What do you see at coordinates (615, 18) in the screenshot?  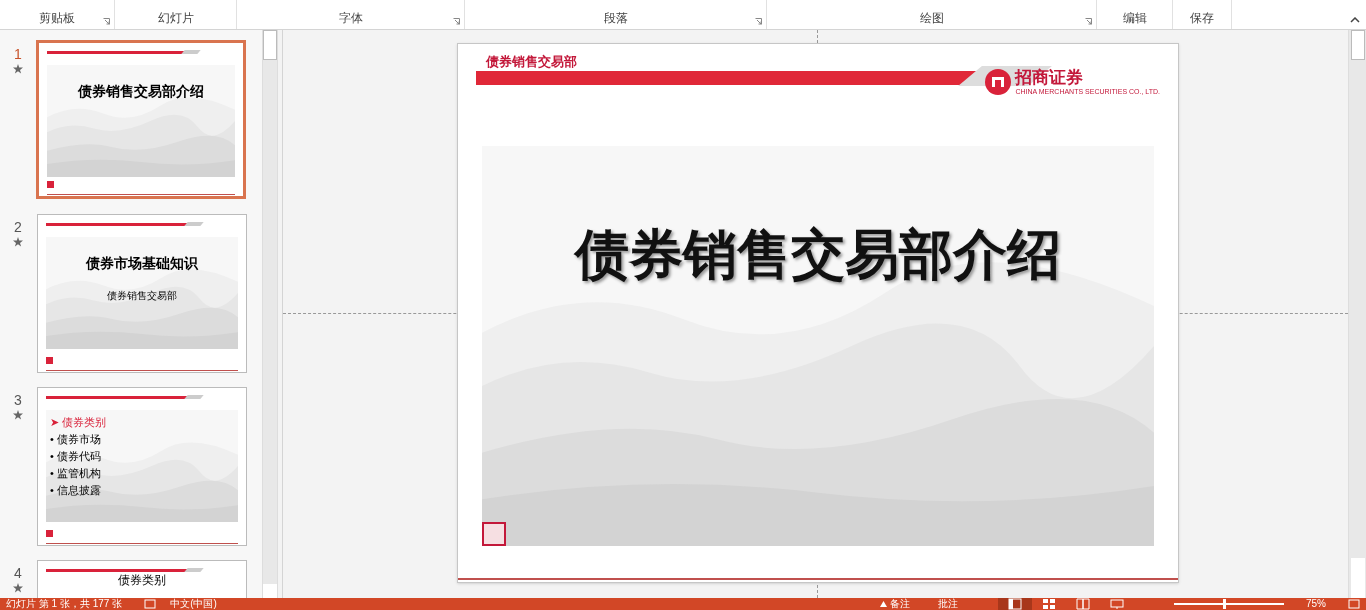 I see `ribbon-group-label: 段落` at bounding box center [615, 18].